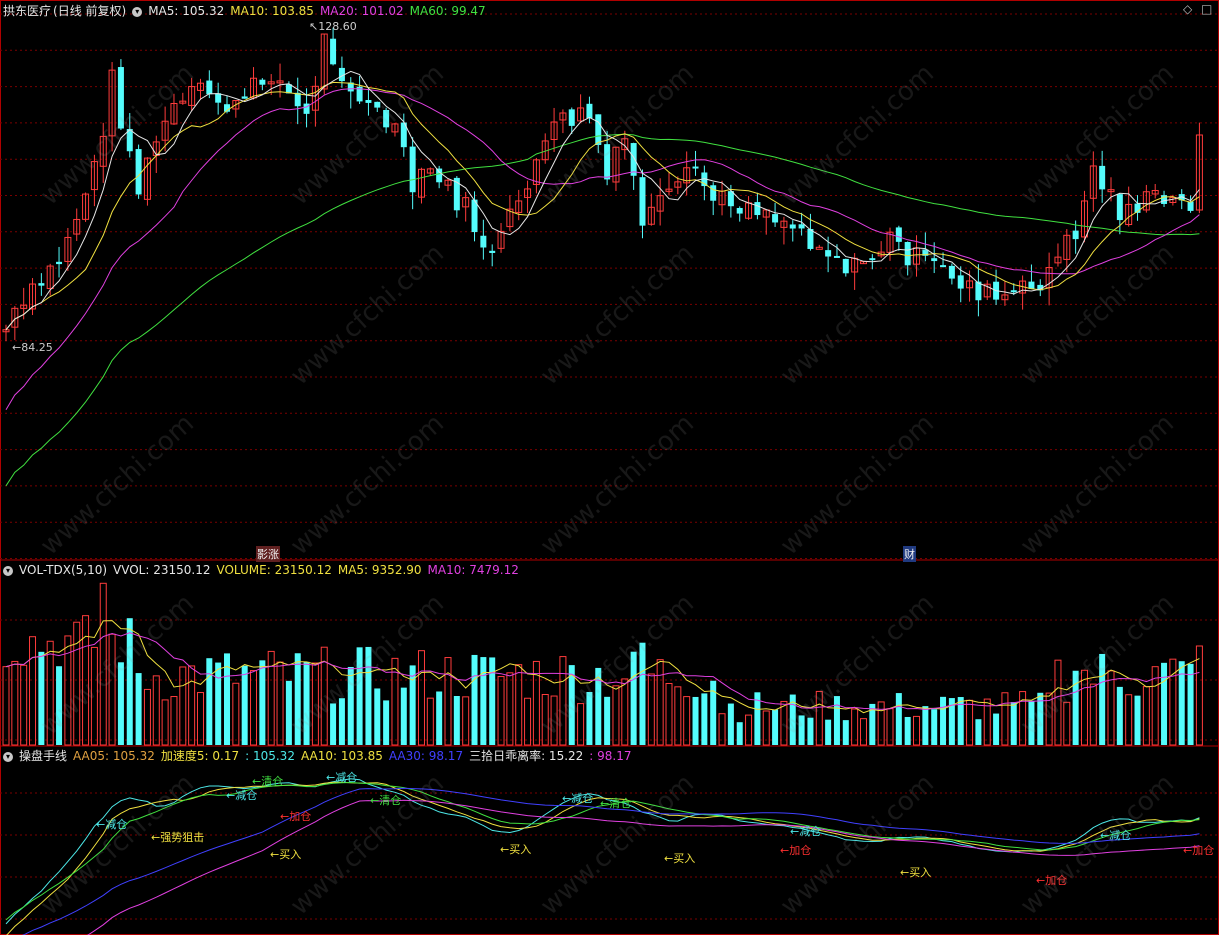 The width and height of the screenshot is (1219, 935). I want to click on volume-indicator: MA5: 9352.90, so click(379, 570).